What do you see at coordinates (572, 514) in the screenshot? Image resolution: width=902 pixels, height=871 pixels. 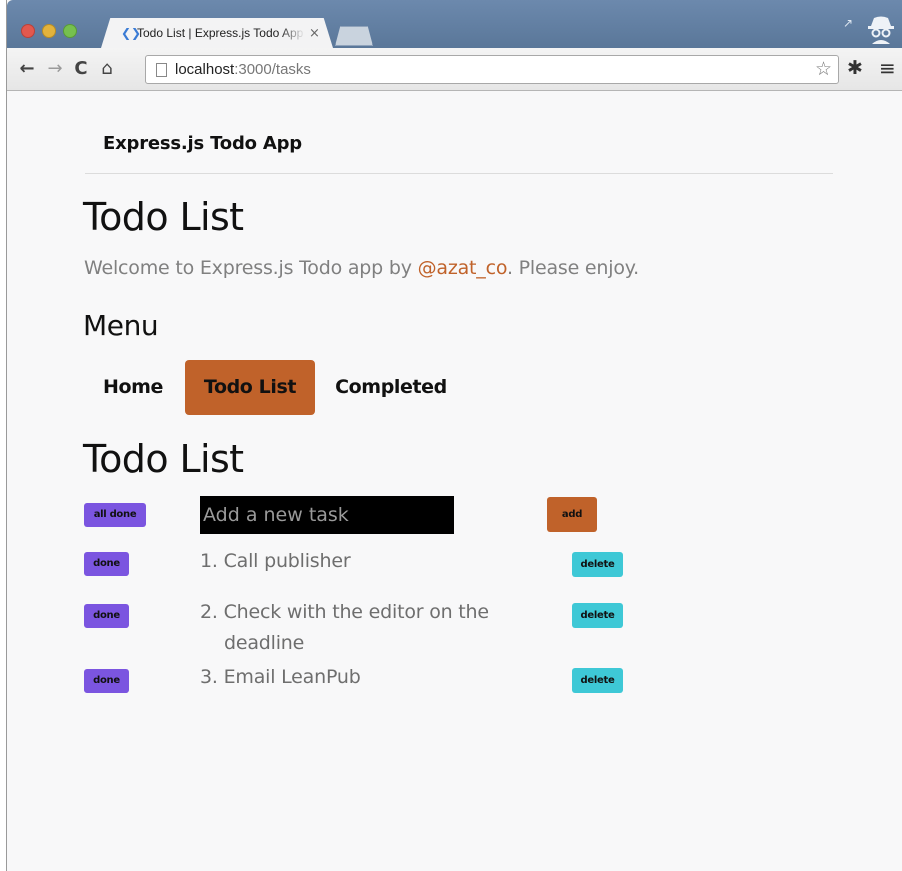 I see `add-task-button: add` at bounding box center [572, 514].